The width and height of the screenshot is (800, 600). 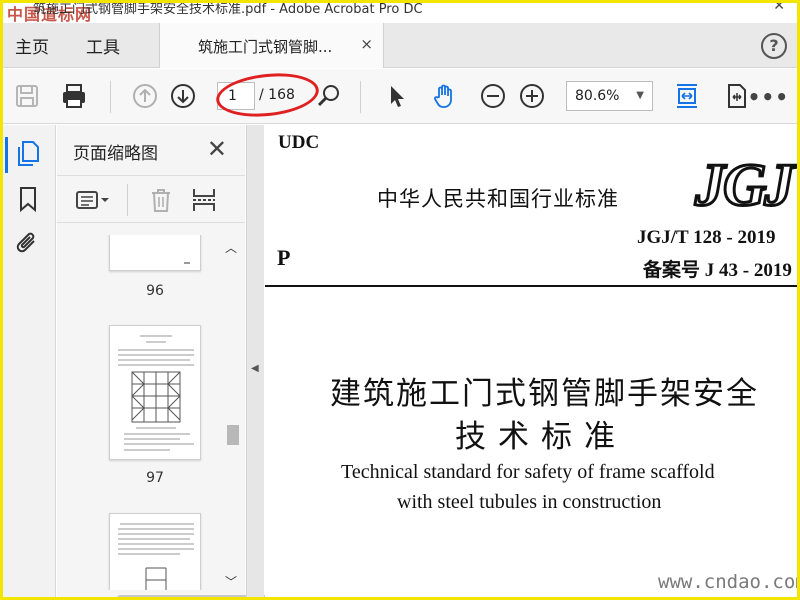 What do you see at coordinates (541, 436) in the screenshot?
I see `document-title-cn-line2: 技术标准` at bounding box center [541, 436].